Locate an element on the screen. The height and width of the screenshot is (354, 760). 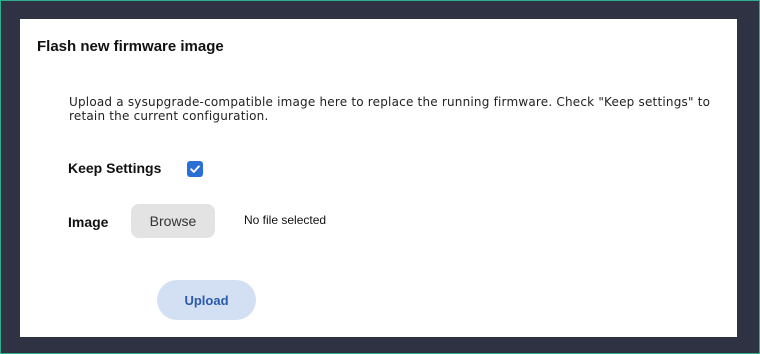
keep-settings-checkbox is located at coordinates (195, 169).